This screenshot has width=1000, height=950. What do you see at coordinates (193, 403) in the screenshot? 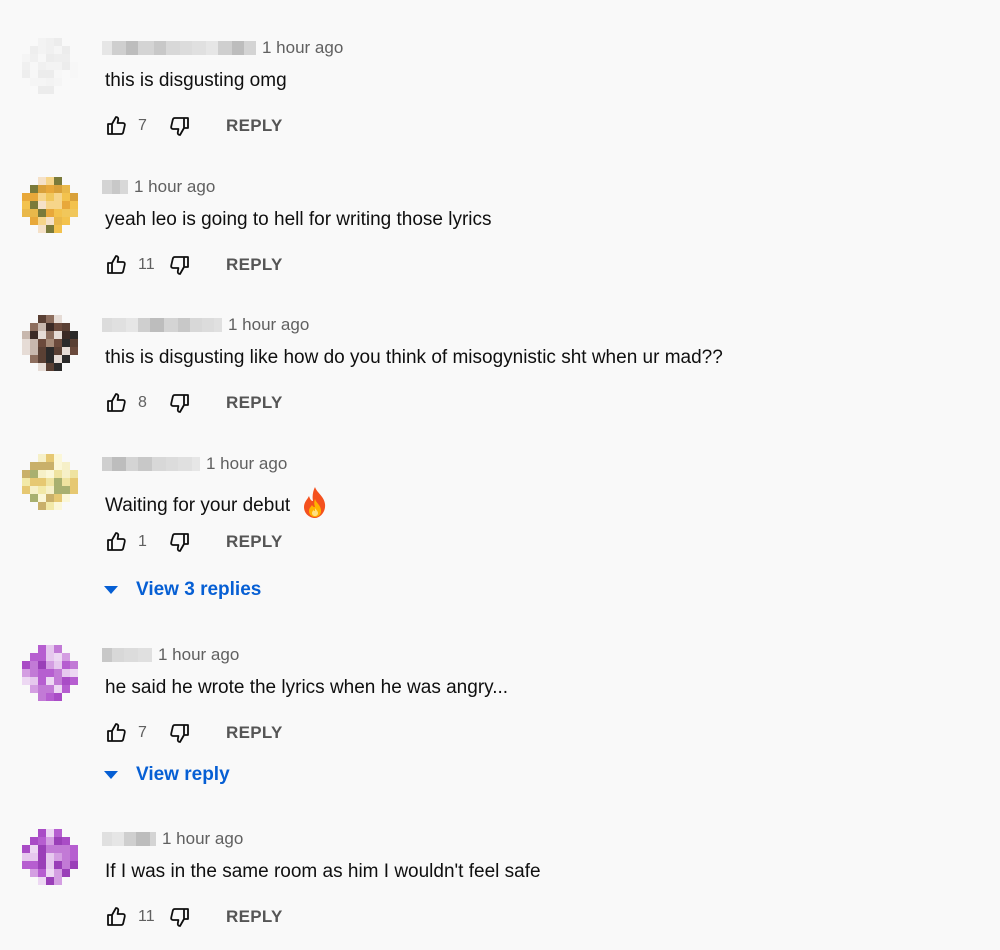
I see `comment-actions: 8 REPLY` at bounding box center [193, 403].